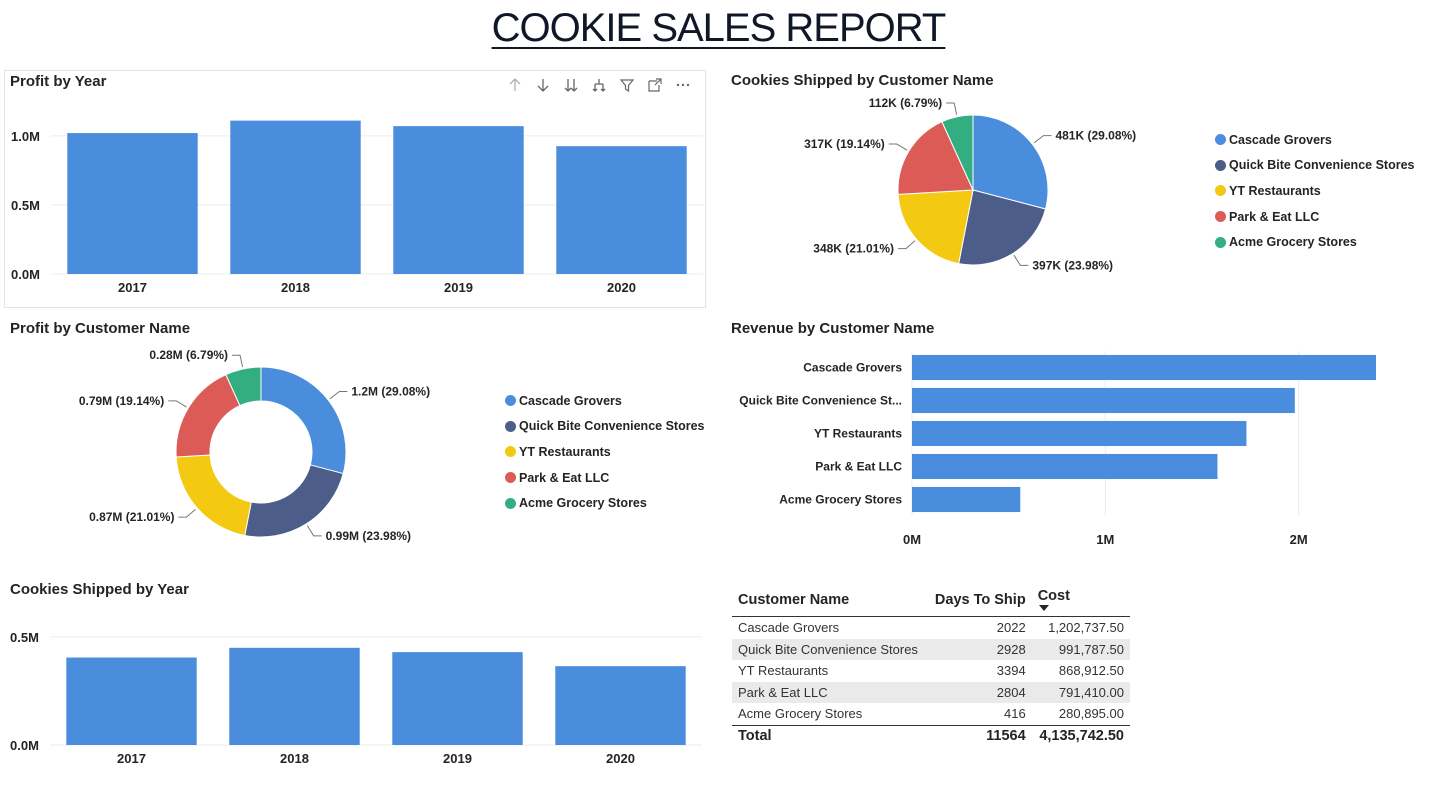 This screenshot has width=1437, height=800. Describe the element at coordinates (1080, 649) in the screenshot. I see `cell-cost: 991,787.50` at that location.